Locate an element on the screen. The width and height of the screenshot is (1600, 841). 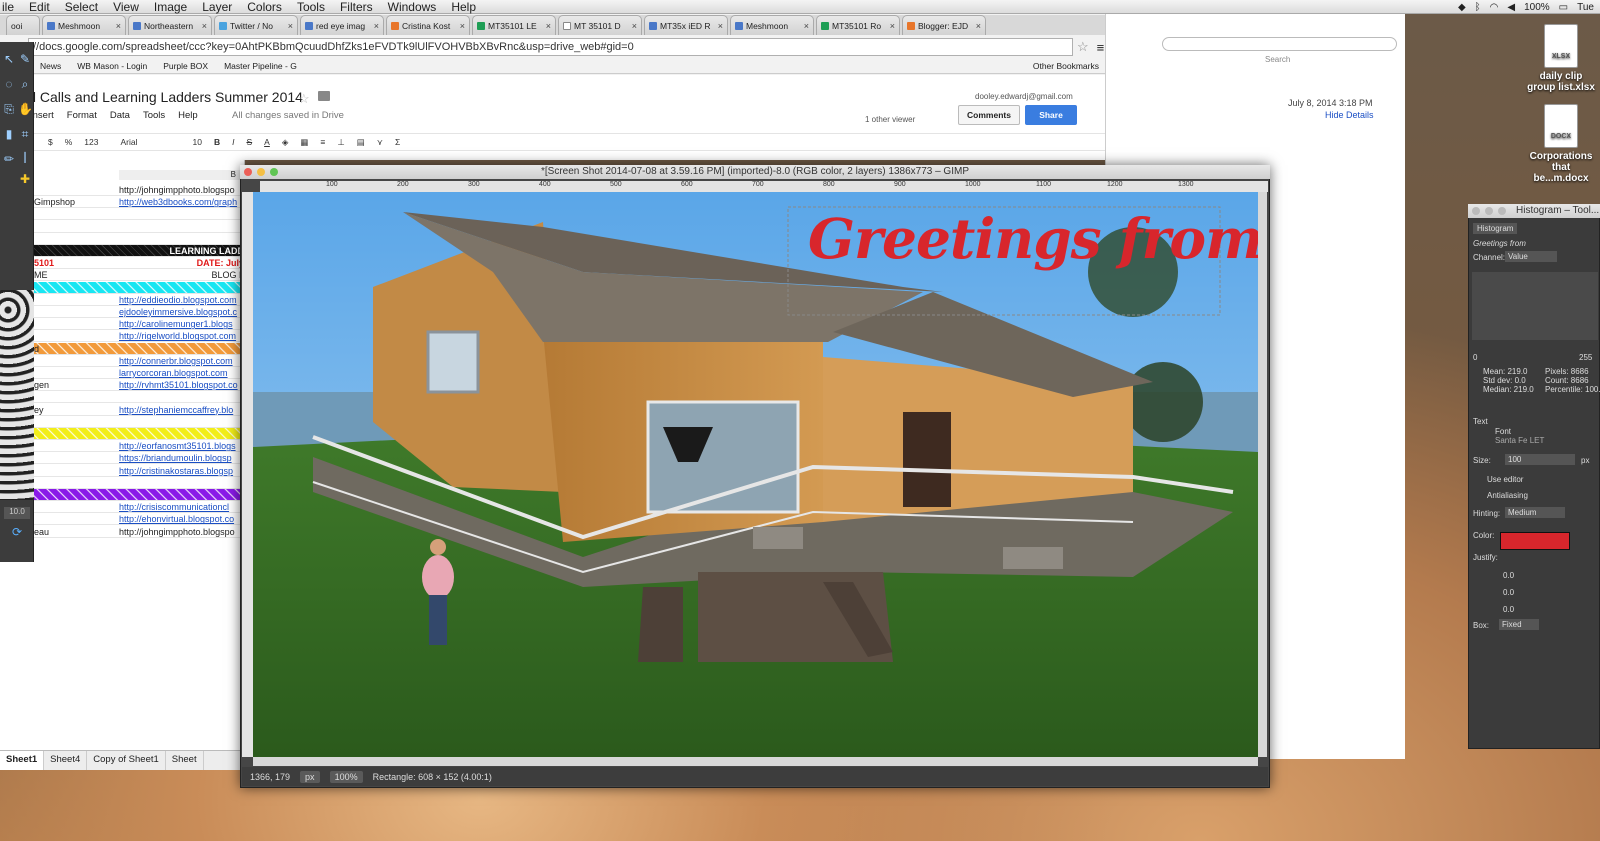
cell-col-b: ejdooleyimmersive.blogspot.c is located at coordinates (181, 312).